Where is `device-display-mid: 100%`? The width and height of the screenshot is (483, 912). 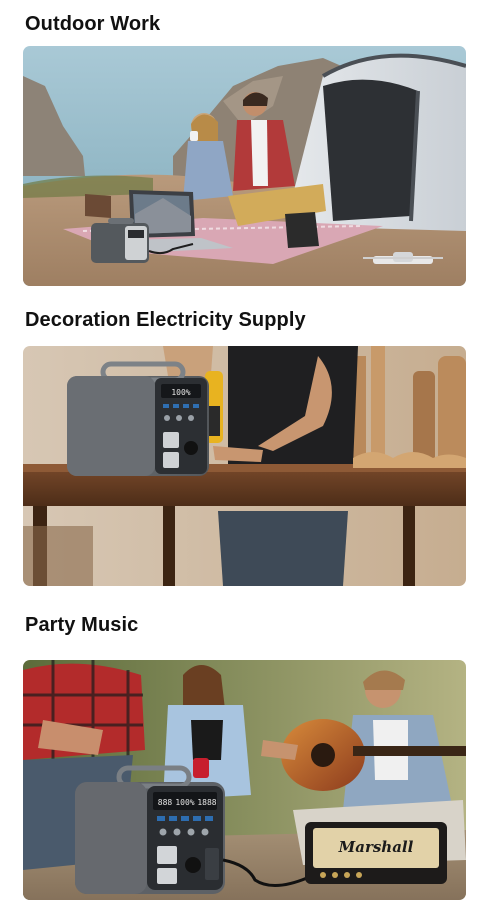
device-display-mid: 100% is located at coordinates (184, 802).